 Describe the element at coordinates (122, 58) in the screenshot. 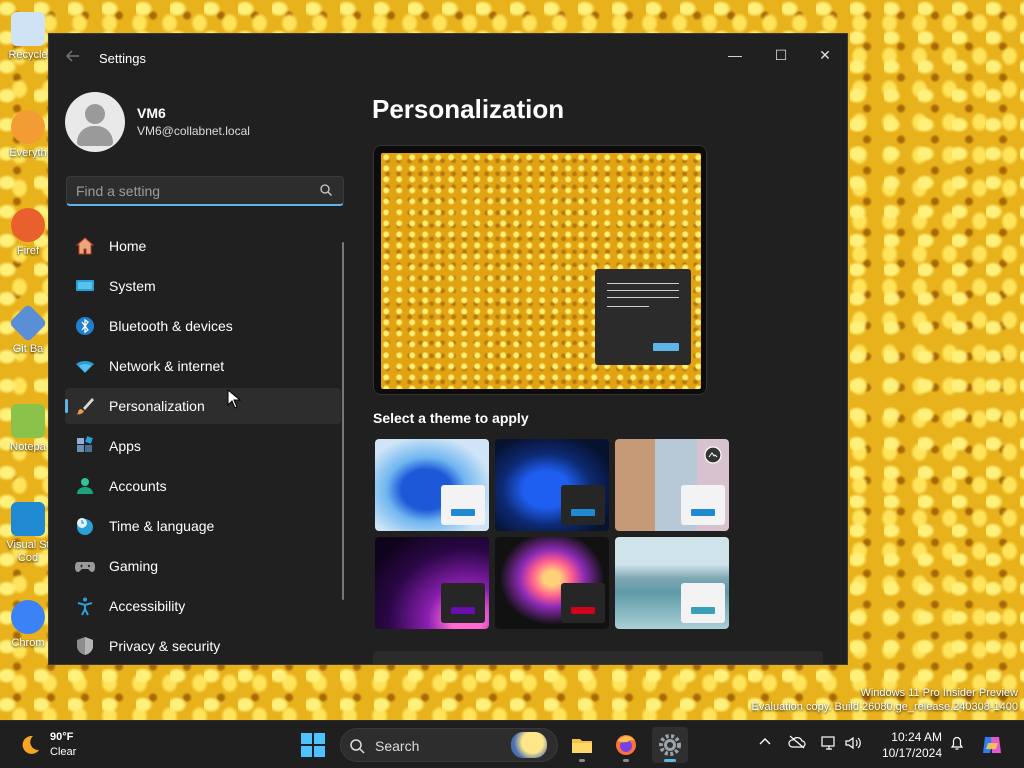

I see `app-title: Settings` at that location.